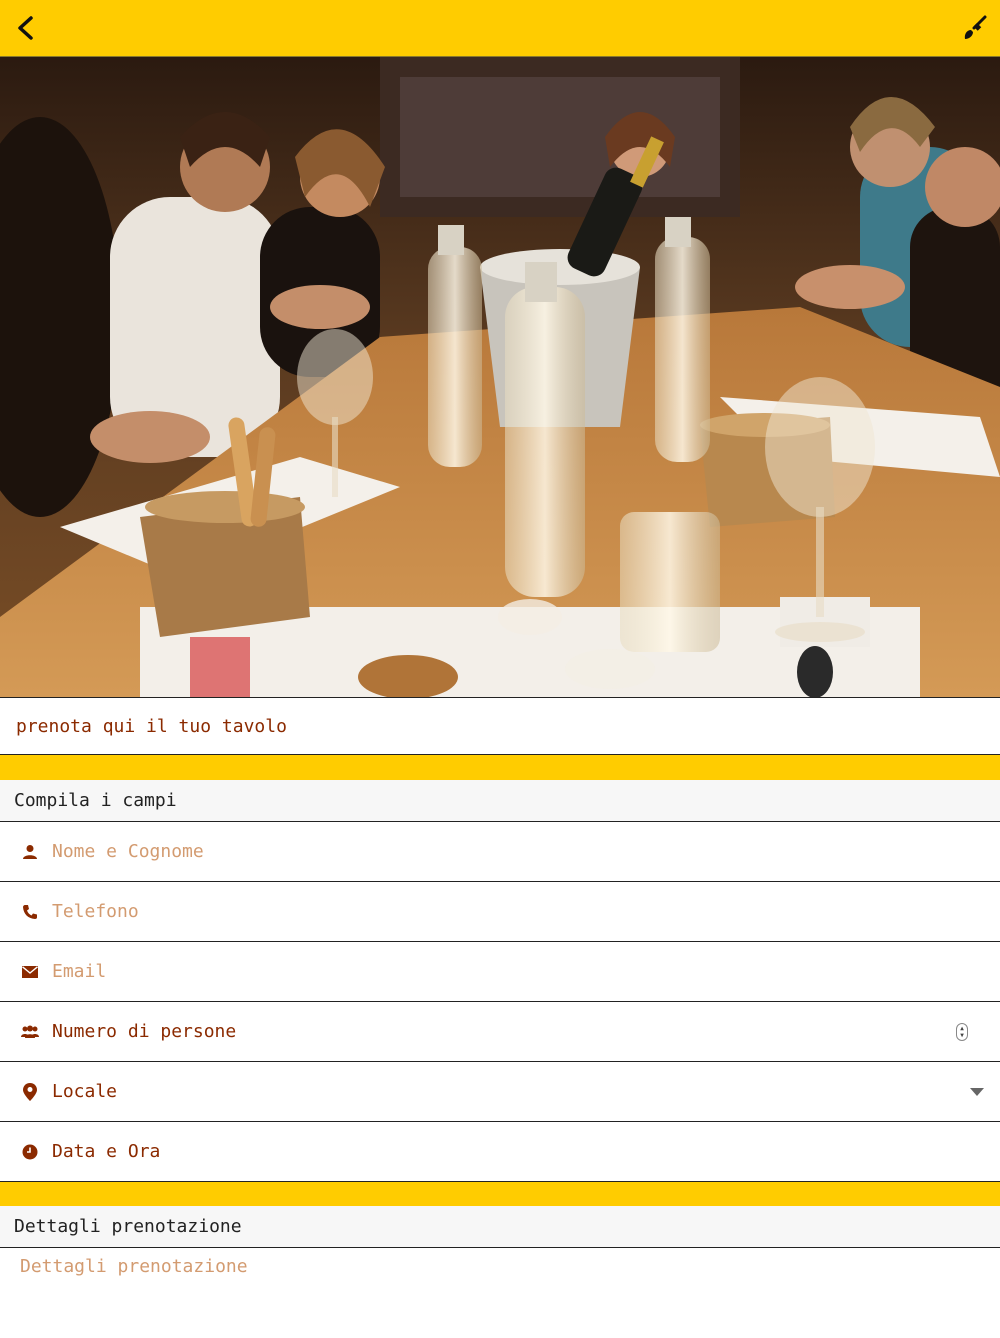  I want to click on theme-button, so click(974, 28).